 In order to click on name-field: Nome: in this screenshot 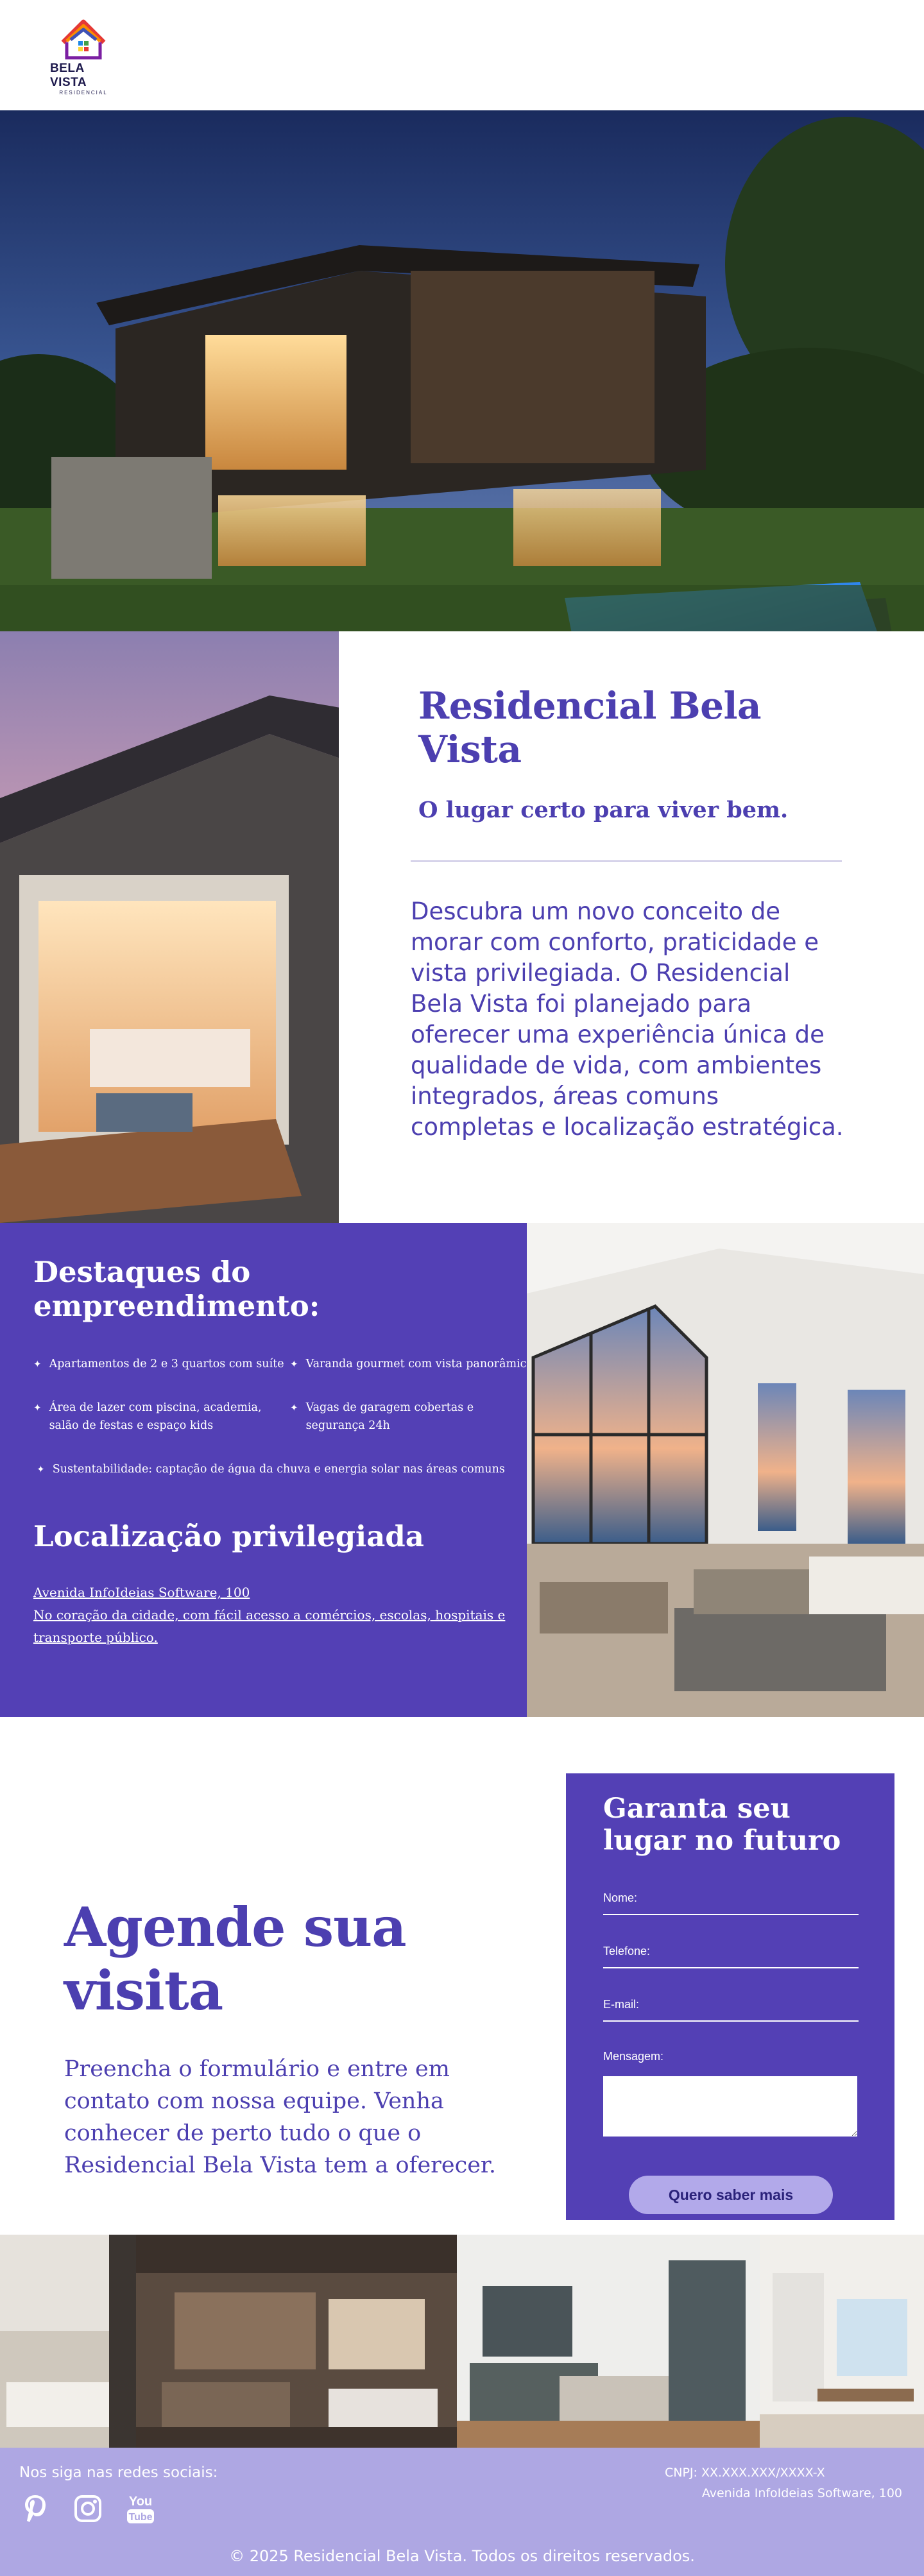, I will do `click(731, 1903)`.